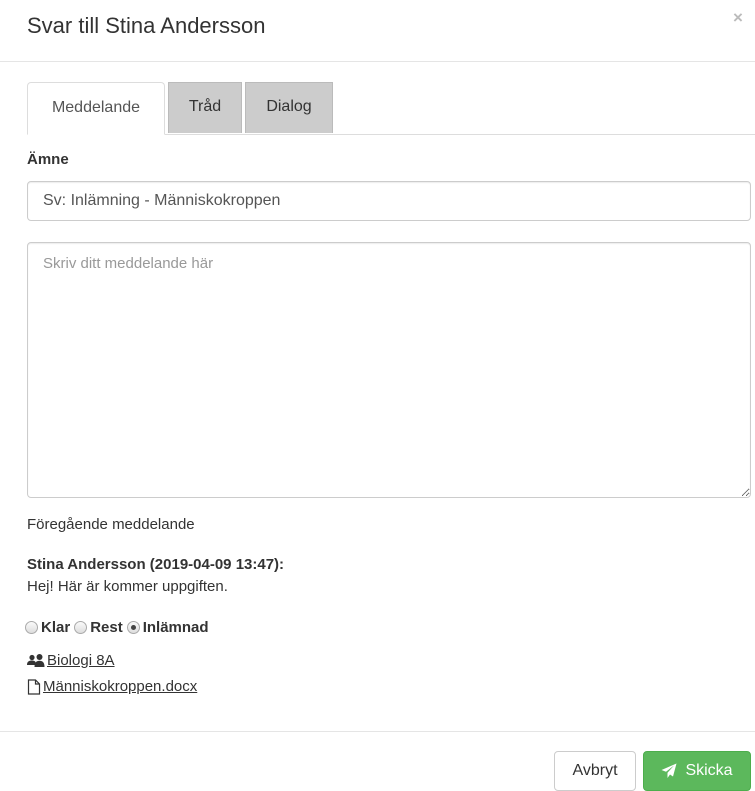 The image size is (755, 791). What do you see at coordinates (133, 627) in the screenshot?
I see `radio-inlamnad` at bounding box center [133, 627].